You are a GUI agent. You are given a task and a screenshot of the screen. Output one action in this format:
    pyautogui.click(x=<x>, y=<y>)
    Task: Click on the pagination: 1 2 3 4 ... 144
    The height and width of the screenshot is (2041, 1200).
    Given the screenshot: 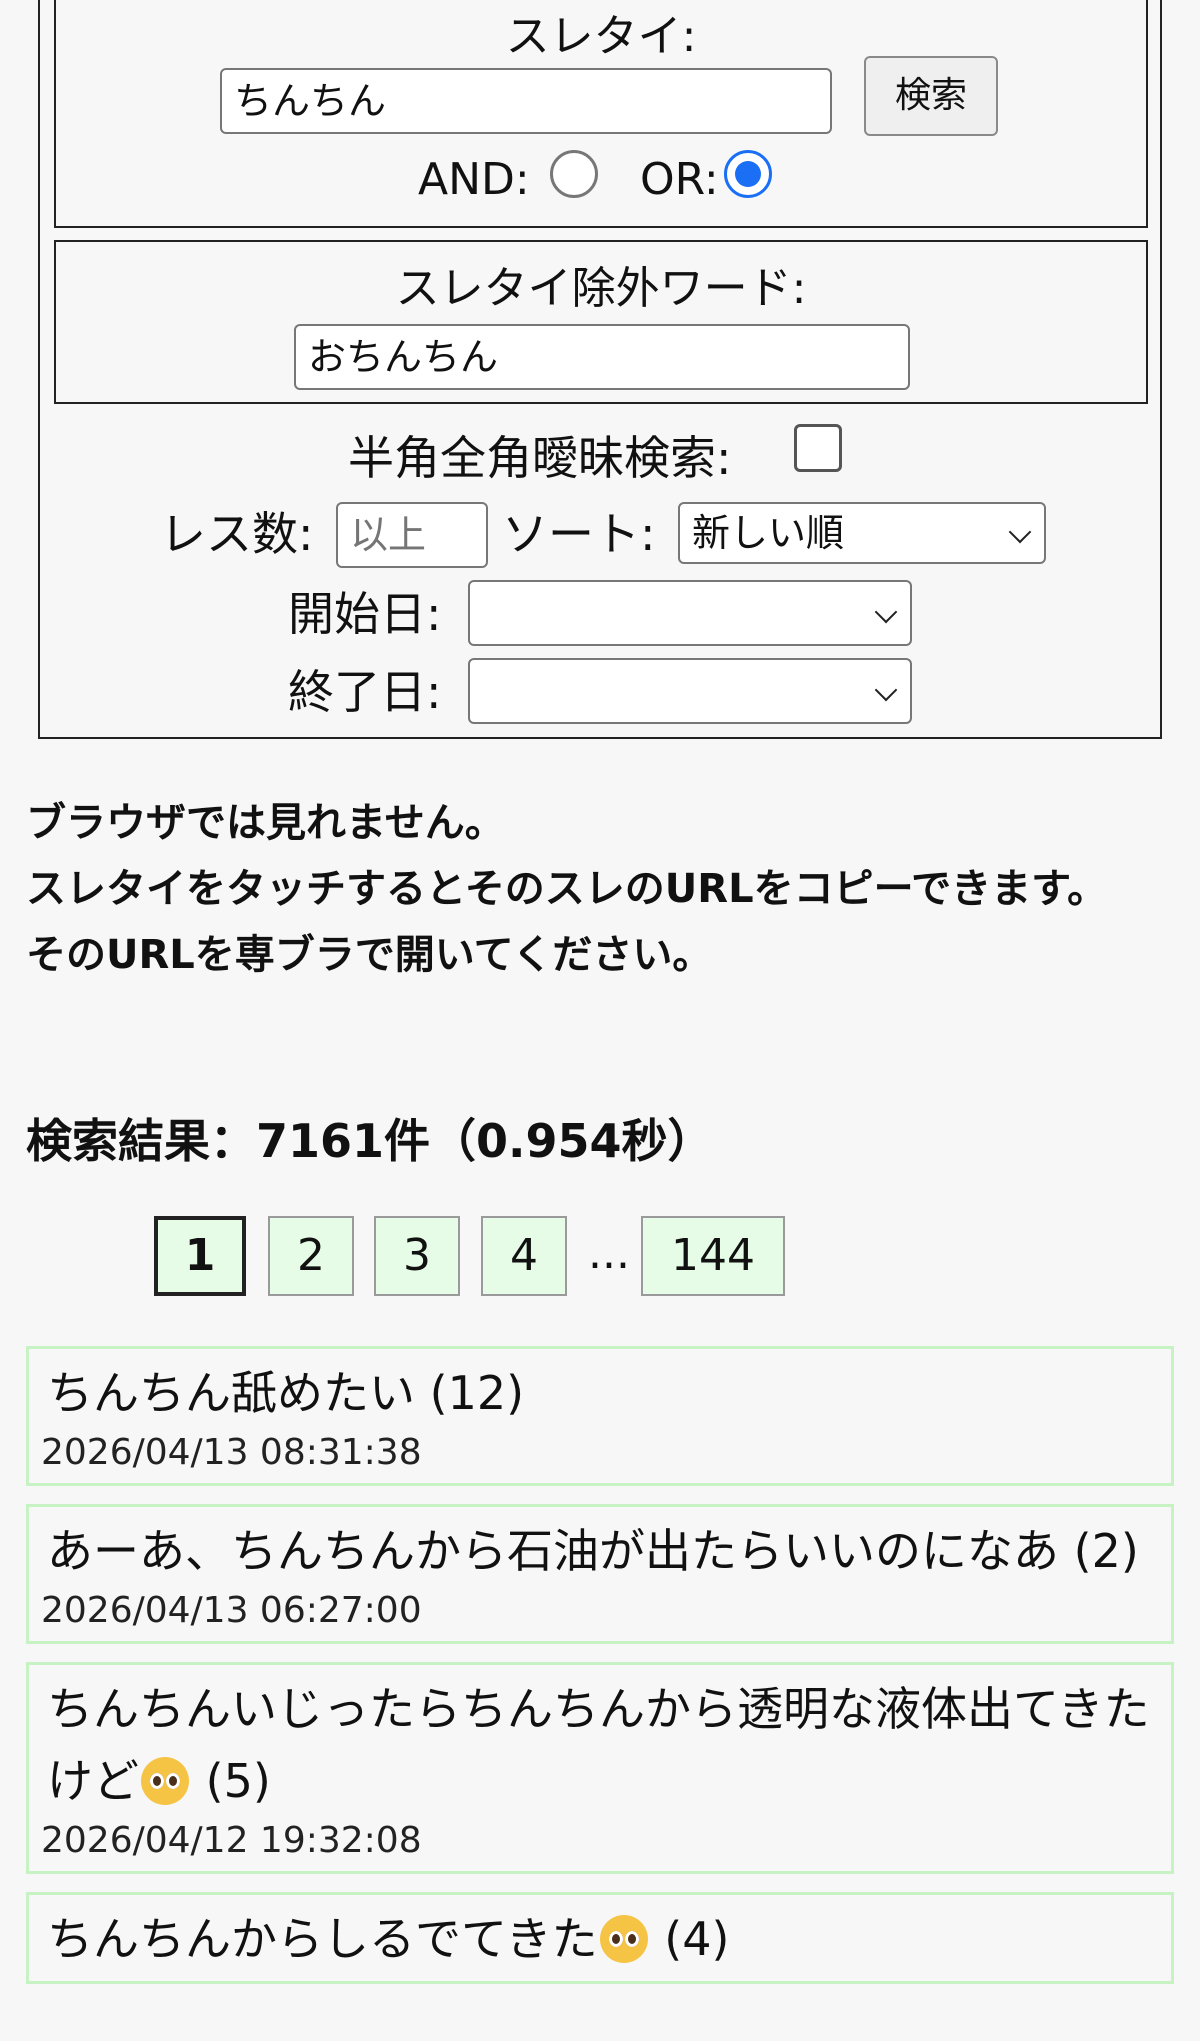 What is the action you would take?
    pyautogui.click(x=600, y=1258)
    